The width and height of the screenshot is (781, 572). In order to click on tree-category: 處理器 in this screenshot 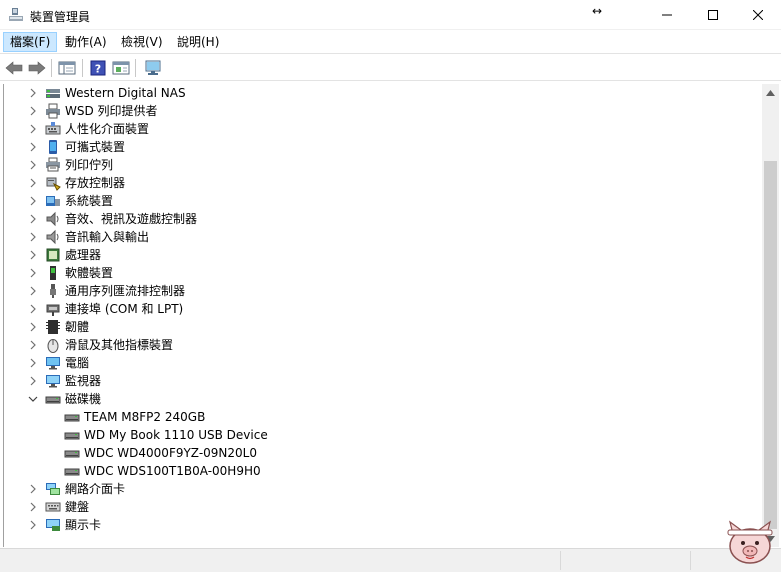, I will do `click(374, 255)`.